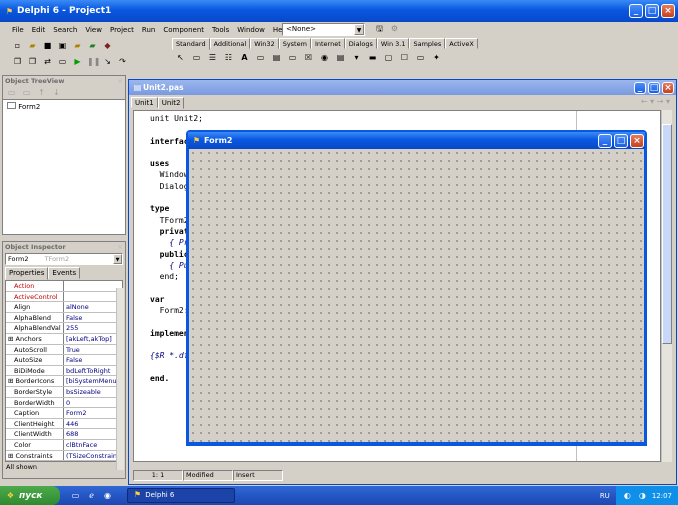  I want to click on set-debug-desktop-icon: ⚙, so click(394, 28).